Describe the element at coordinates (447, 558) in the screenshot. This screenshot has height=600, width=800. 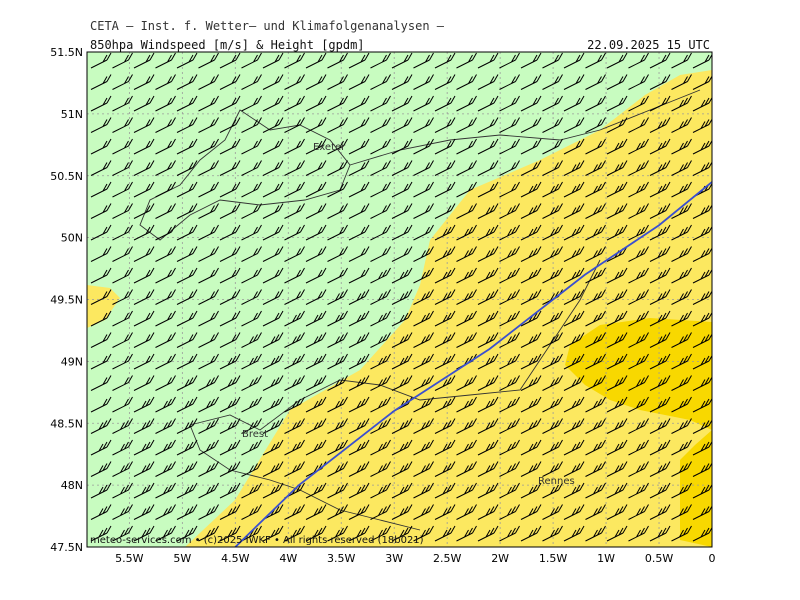
I see `lon-tick-label: 2.5W` at that location.